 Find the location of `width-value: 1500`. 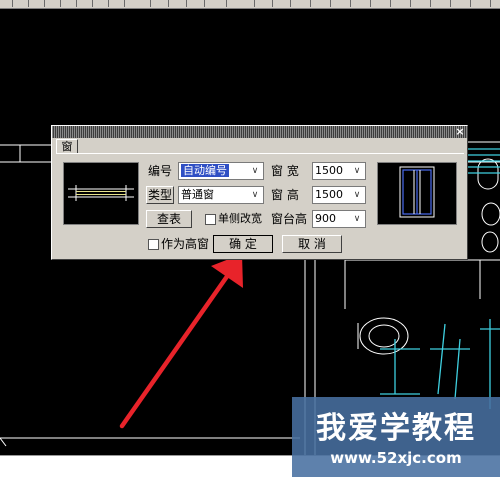

width-value: 1500 is located at coordinates (329, 170).